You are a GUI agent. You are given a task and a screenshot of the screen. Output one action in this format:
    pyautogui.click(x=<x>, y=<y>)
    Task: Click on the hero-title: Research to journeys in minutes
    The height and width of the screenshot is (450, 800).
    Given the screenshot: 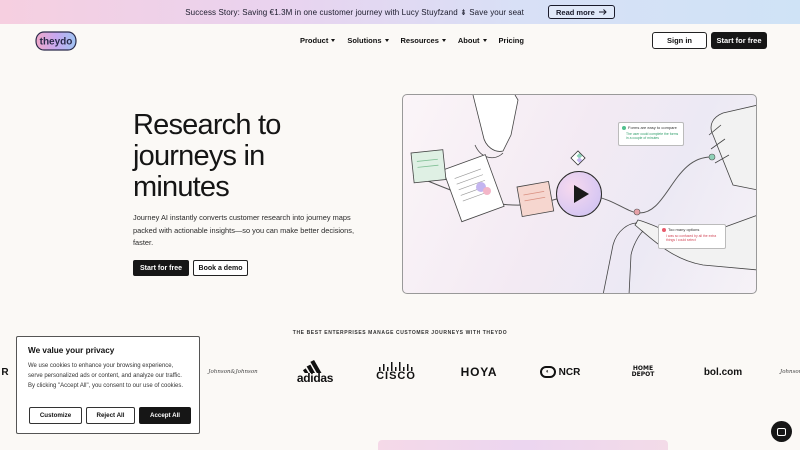 What is the action you would take?
    pyautogui.click(x=253, y=156)
    